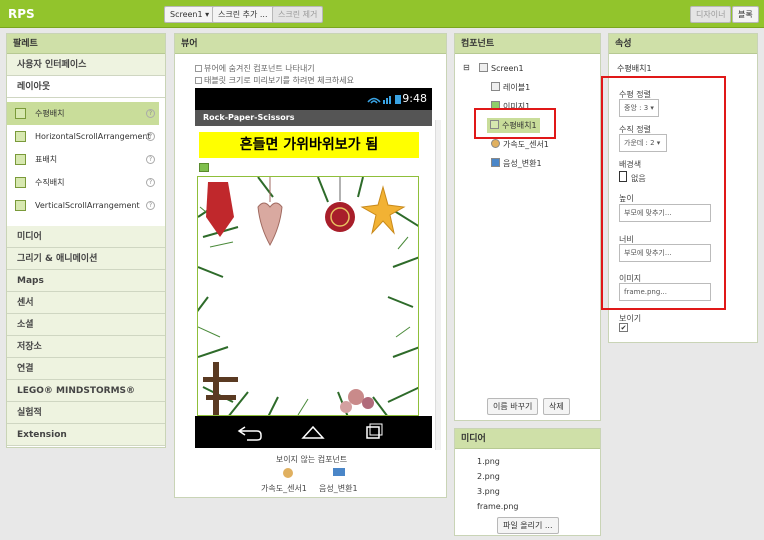  Describe the element at coordinates (384, 99) in the screenshot. I see `signal-wifi-battery-icon` at that location.